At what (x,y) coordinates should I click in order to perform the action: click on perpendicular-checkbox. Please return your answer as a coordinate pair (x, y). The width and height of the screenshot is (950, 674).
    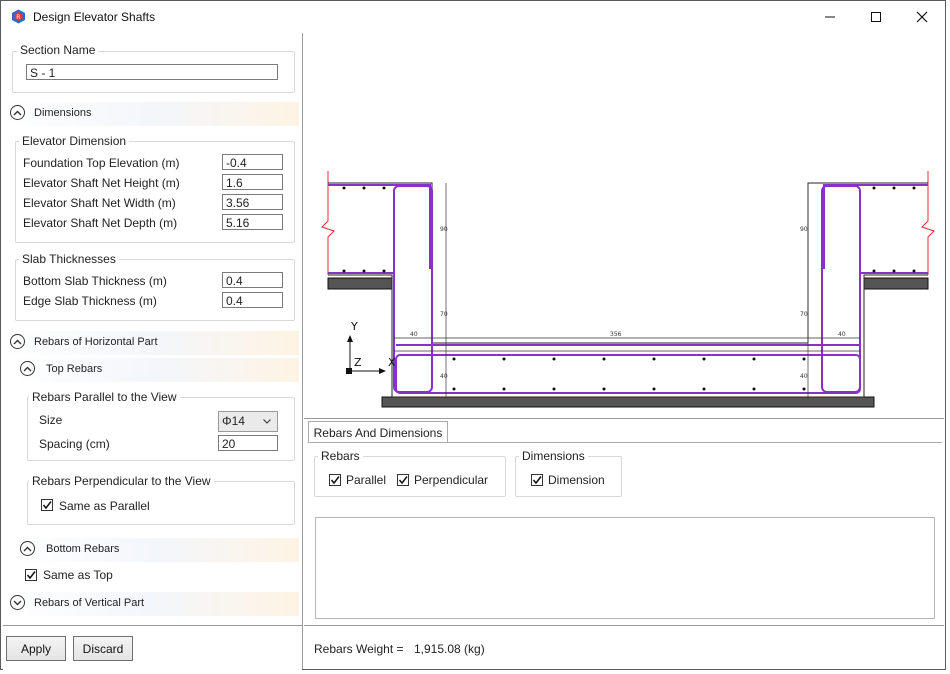
    Looking at the image, I should click on (403, 480).